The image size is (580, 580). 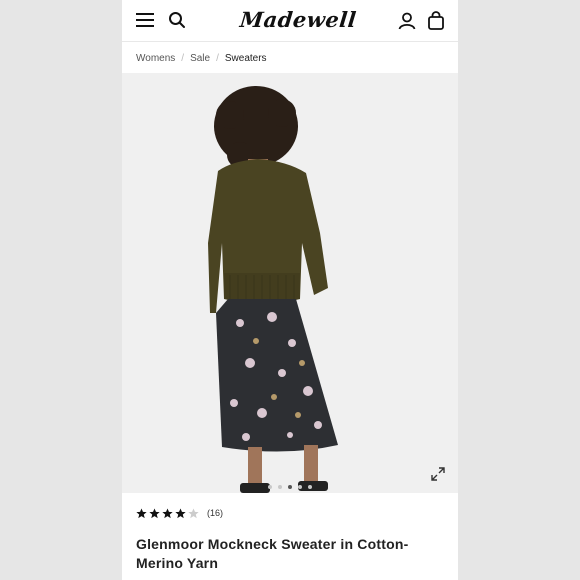 What do you see at coordinates (246, 58) in the screenshot?
I see `breadcrumb-sweaters: Sweaters` at bounding box center [246, 58].